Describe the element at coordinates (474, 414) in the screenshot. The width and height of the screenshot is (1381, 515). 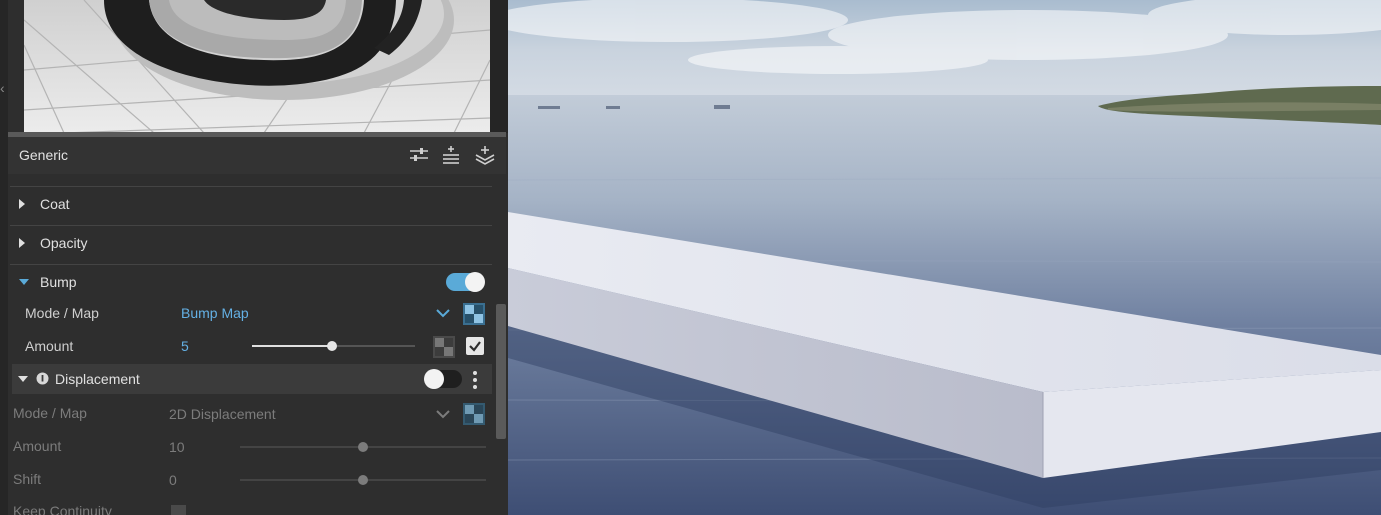
I see `displacement-map-button` at that location.